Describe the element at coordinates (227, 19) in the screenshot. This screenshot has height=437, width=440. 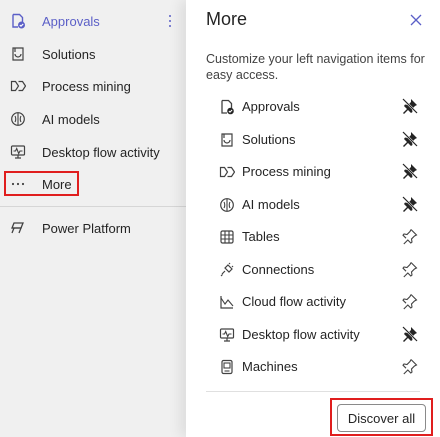
I see `flyout-title: More` at that location.